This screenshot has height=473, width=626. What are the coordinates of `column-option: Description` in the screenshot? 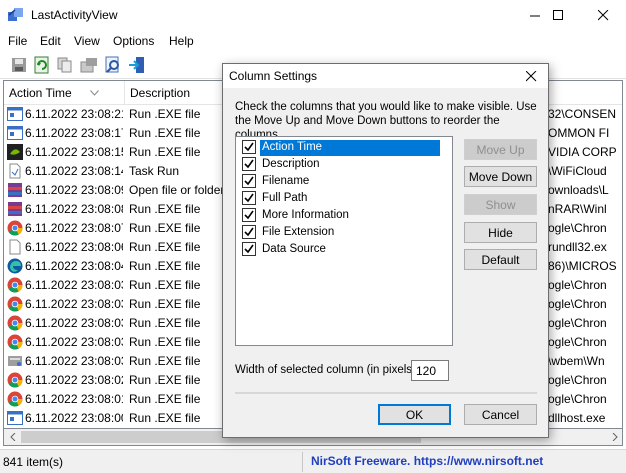 It's located at (345, 164).